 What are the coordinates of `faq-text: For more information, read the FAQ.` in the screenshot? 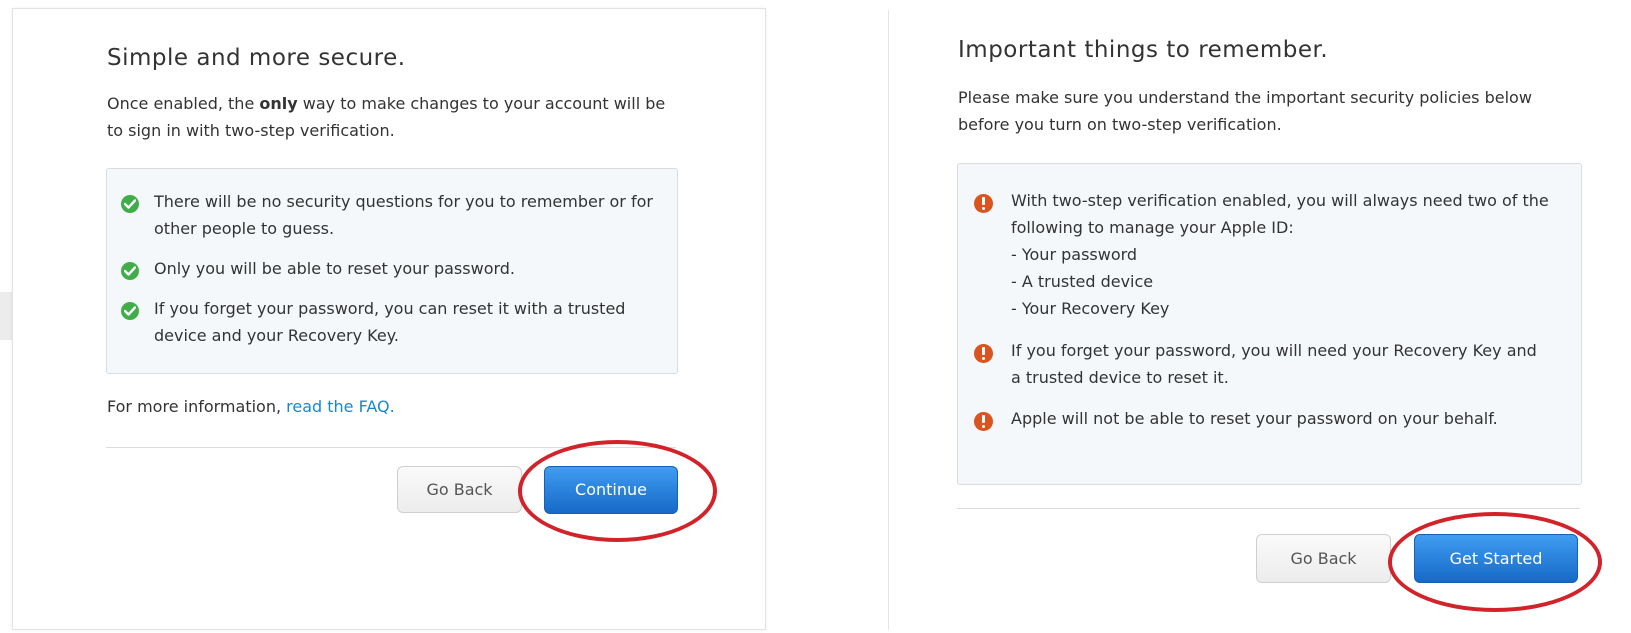 It's located at (251, 406).